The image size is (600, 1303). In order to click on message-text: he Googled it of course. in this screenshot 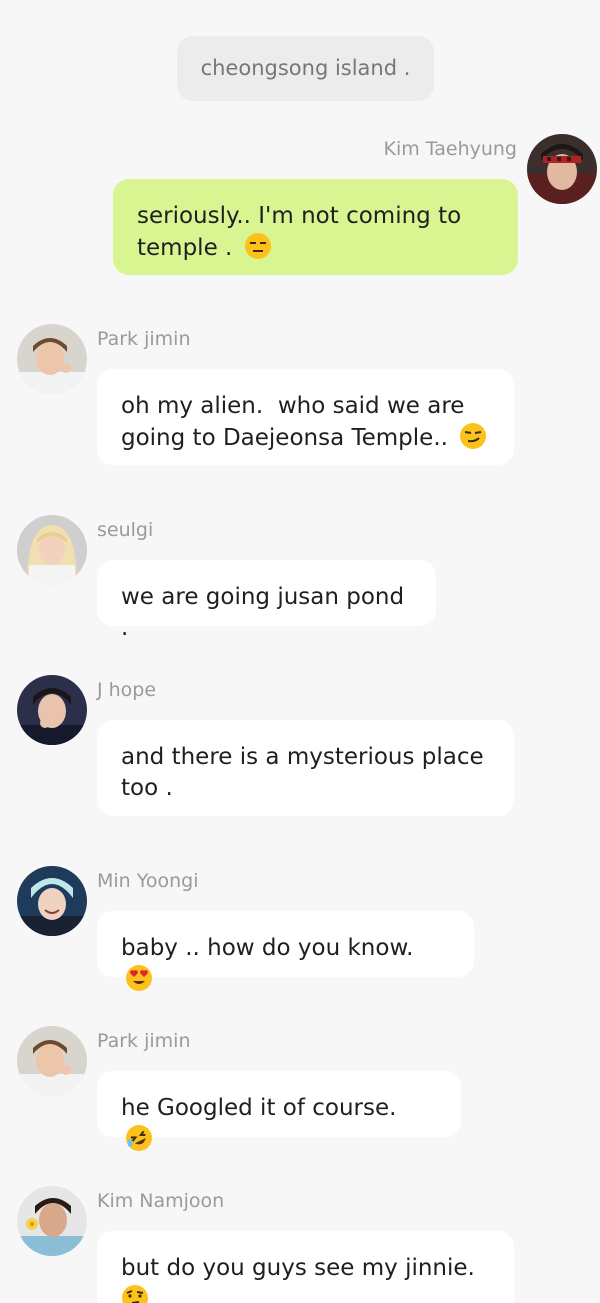, I will do `click(266, 1108)`.